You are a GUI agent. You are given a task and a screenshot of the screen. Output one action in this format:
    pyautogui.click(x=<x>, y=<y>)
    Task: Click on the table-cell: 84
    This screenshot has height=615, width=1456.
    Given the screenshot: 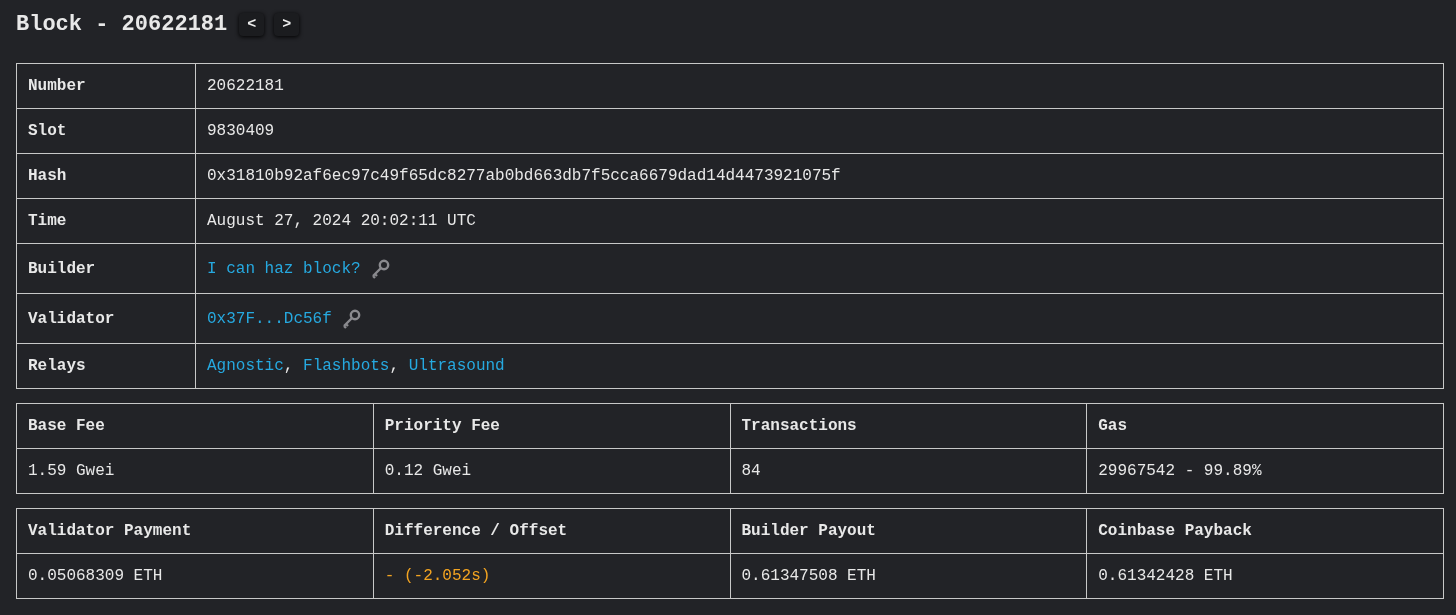 What is the action you would take?
    pyautogui.click(x=908, y=471)
    